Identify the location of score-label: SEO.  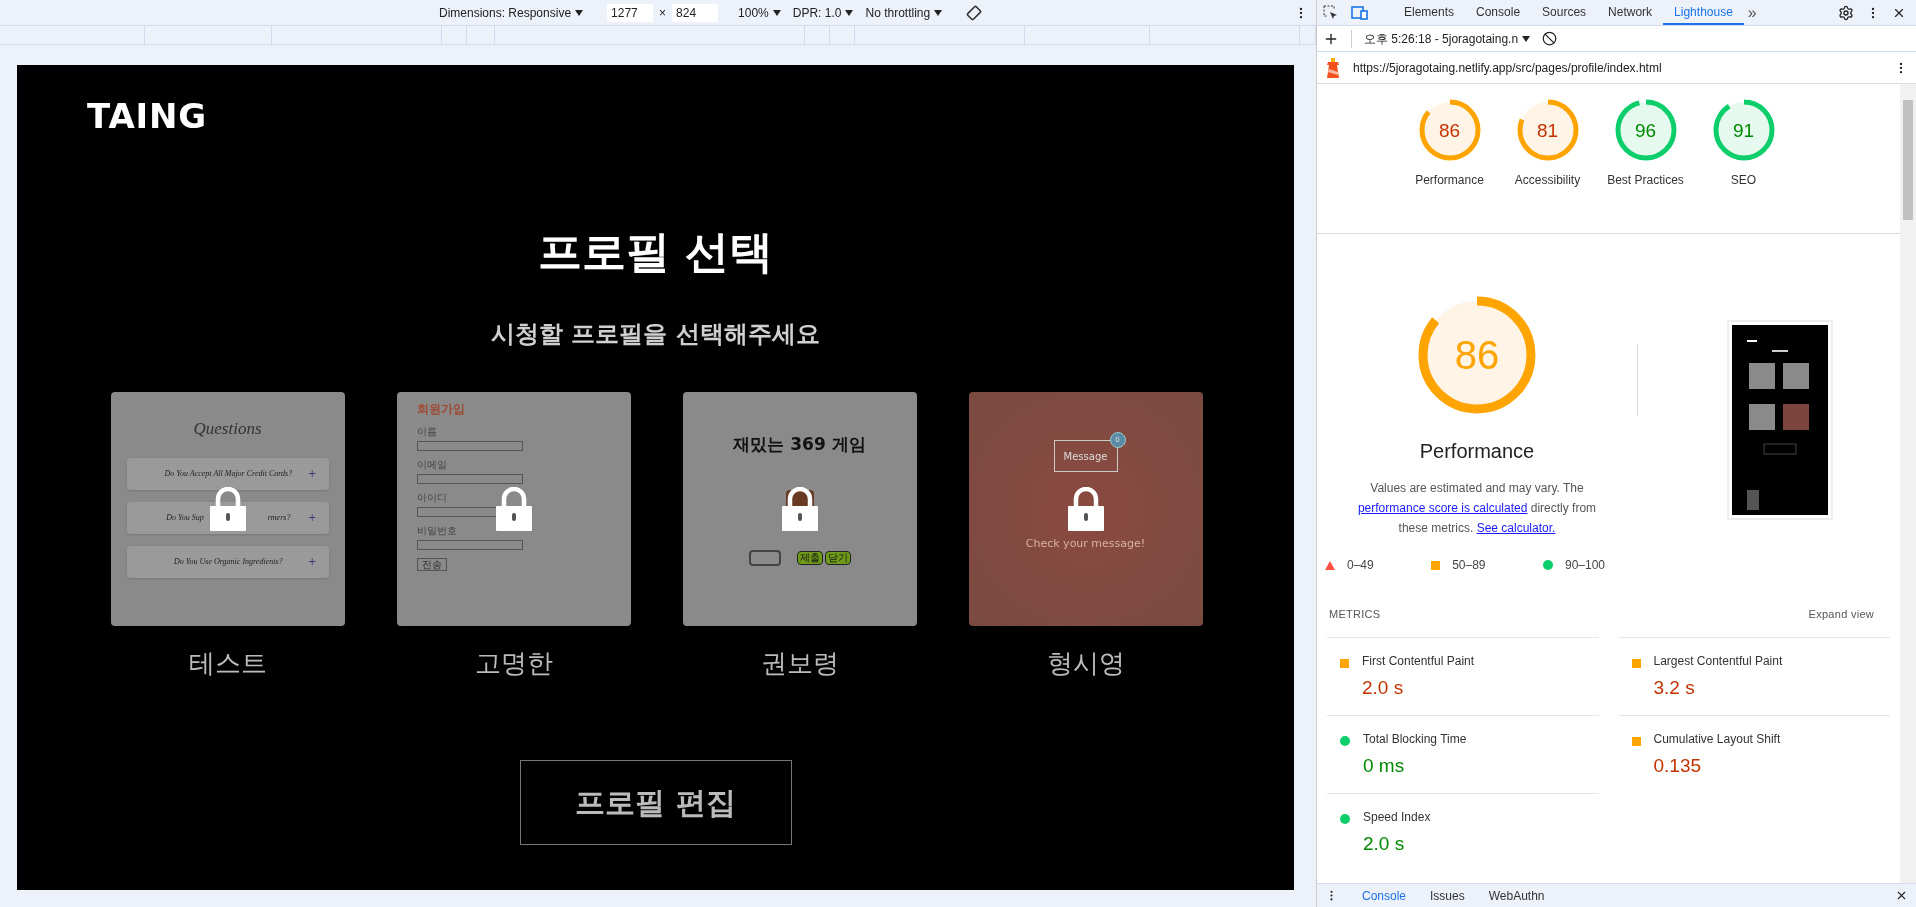
(1743, 180).